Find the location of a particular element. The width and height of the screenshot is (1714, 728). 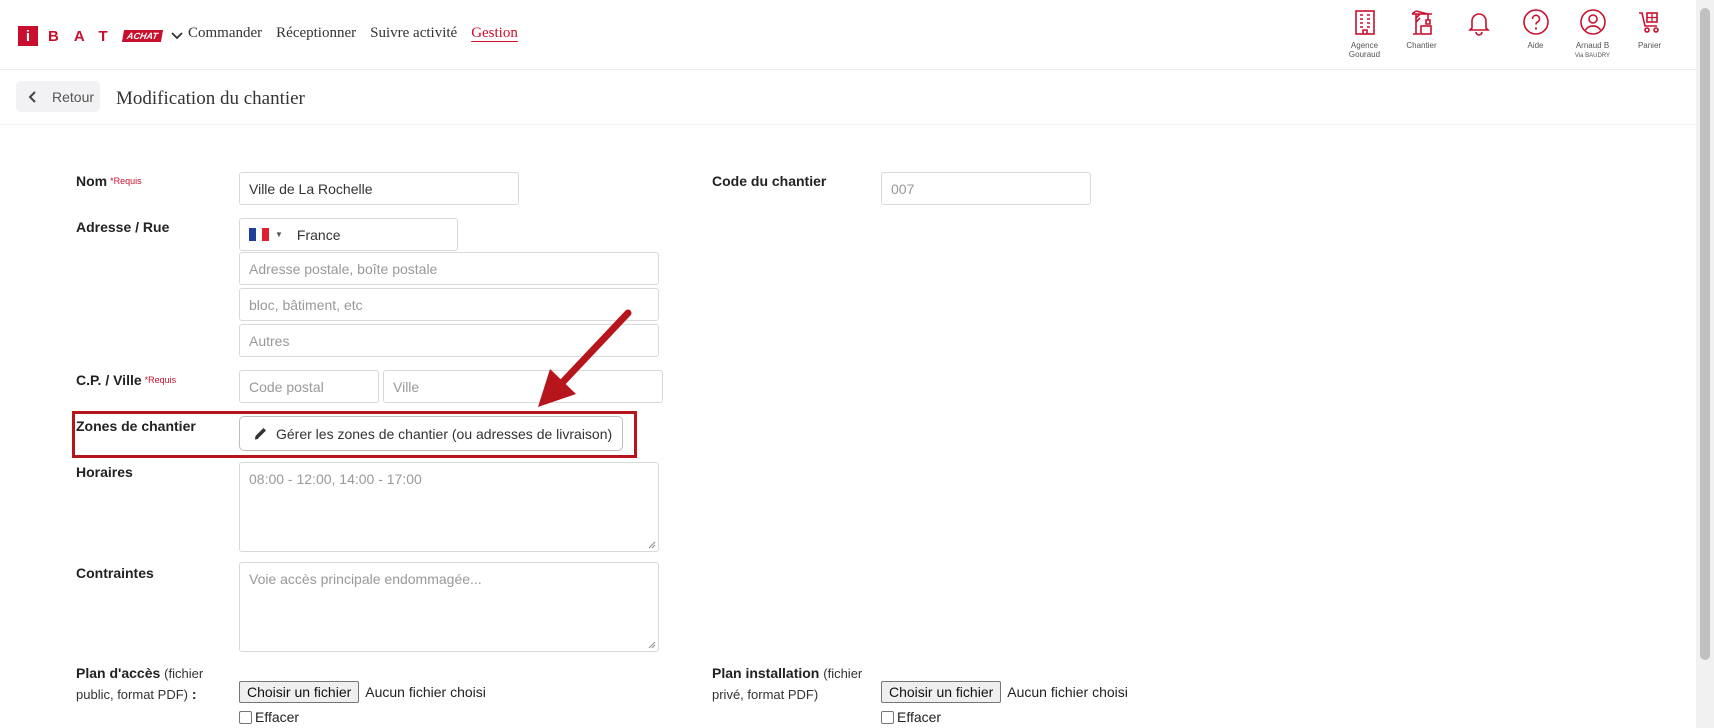

country-value: France is located at coordinates (318, 234).